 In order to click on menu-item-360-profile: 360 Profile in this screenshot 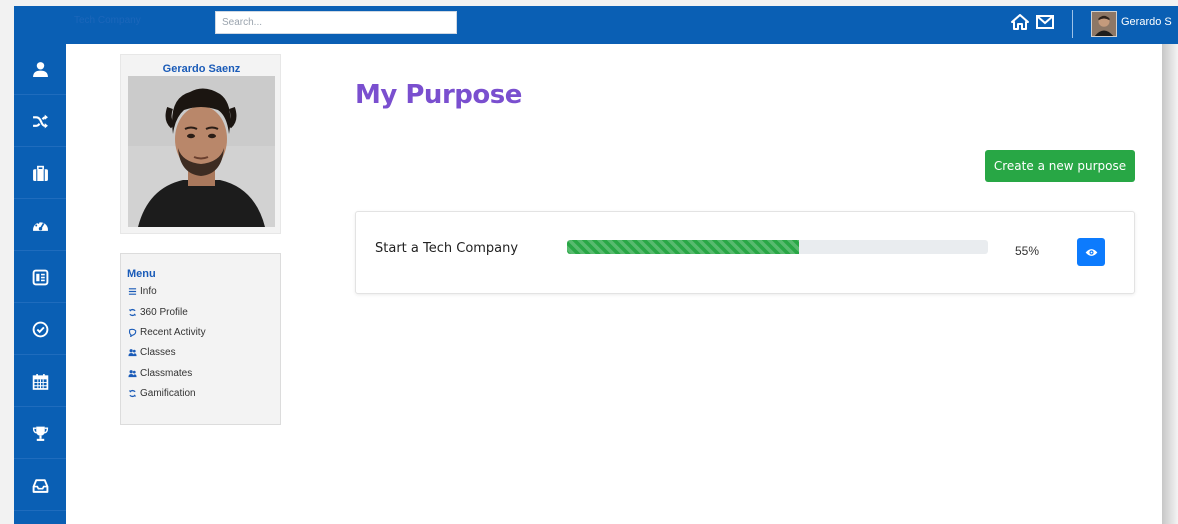, I will do `click(157, 312)`.